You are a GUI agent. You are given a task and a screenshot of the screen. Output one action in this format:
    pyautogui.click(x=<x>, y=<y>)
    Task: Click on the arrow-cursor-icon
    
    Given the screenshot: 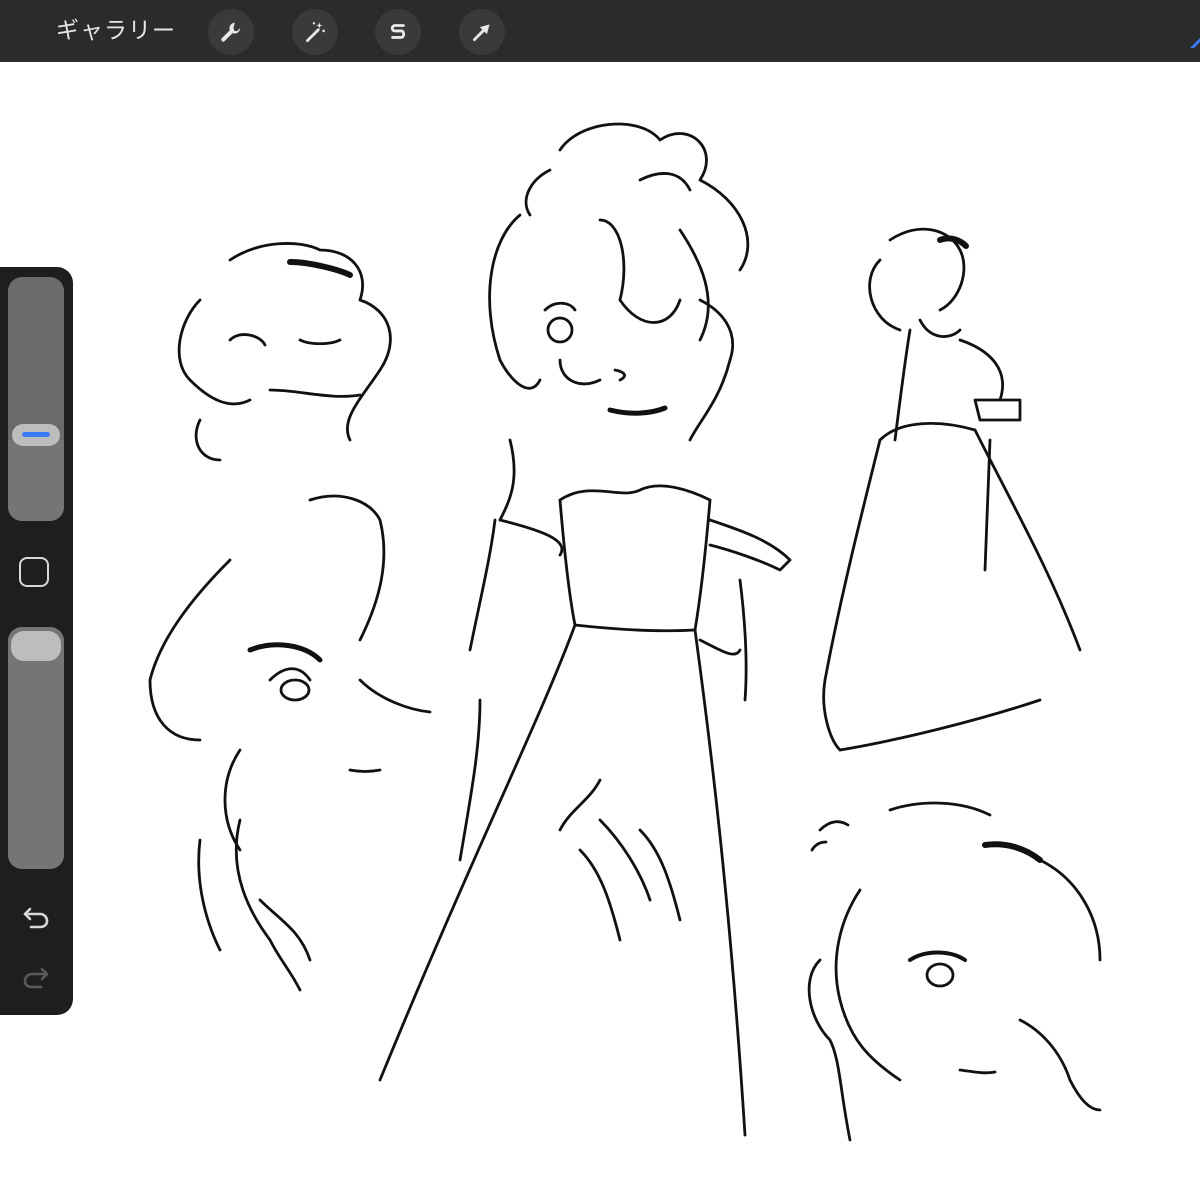 What is the action you would take?
    pyautogui.click(x=481, y=32)
    